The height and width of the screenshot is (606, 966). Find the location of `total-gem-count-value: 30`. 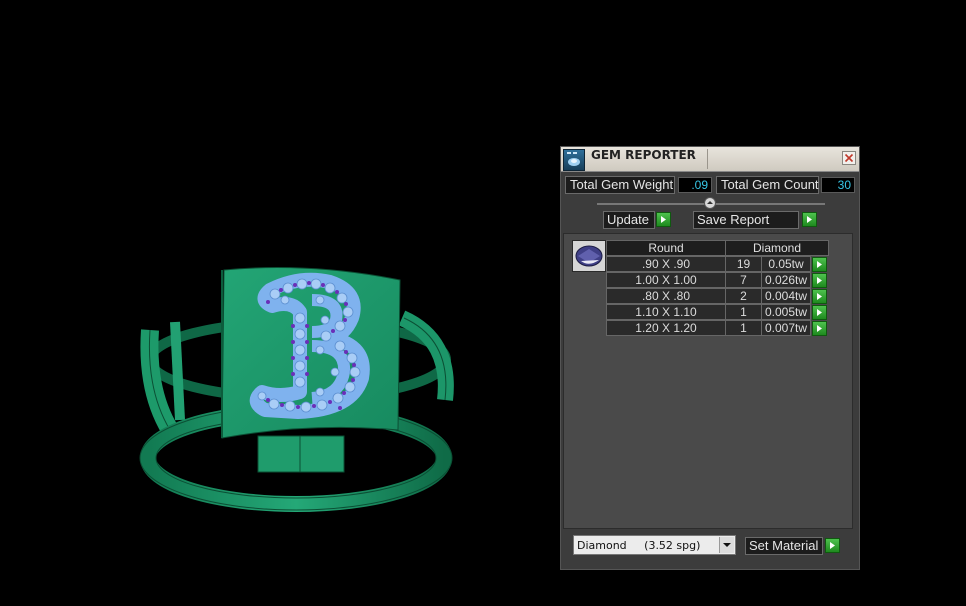

total-gem-count-value: 30 is located at coordinates (838, 185).